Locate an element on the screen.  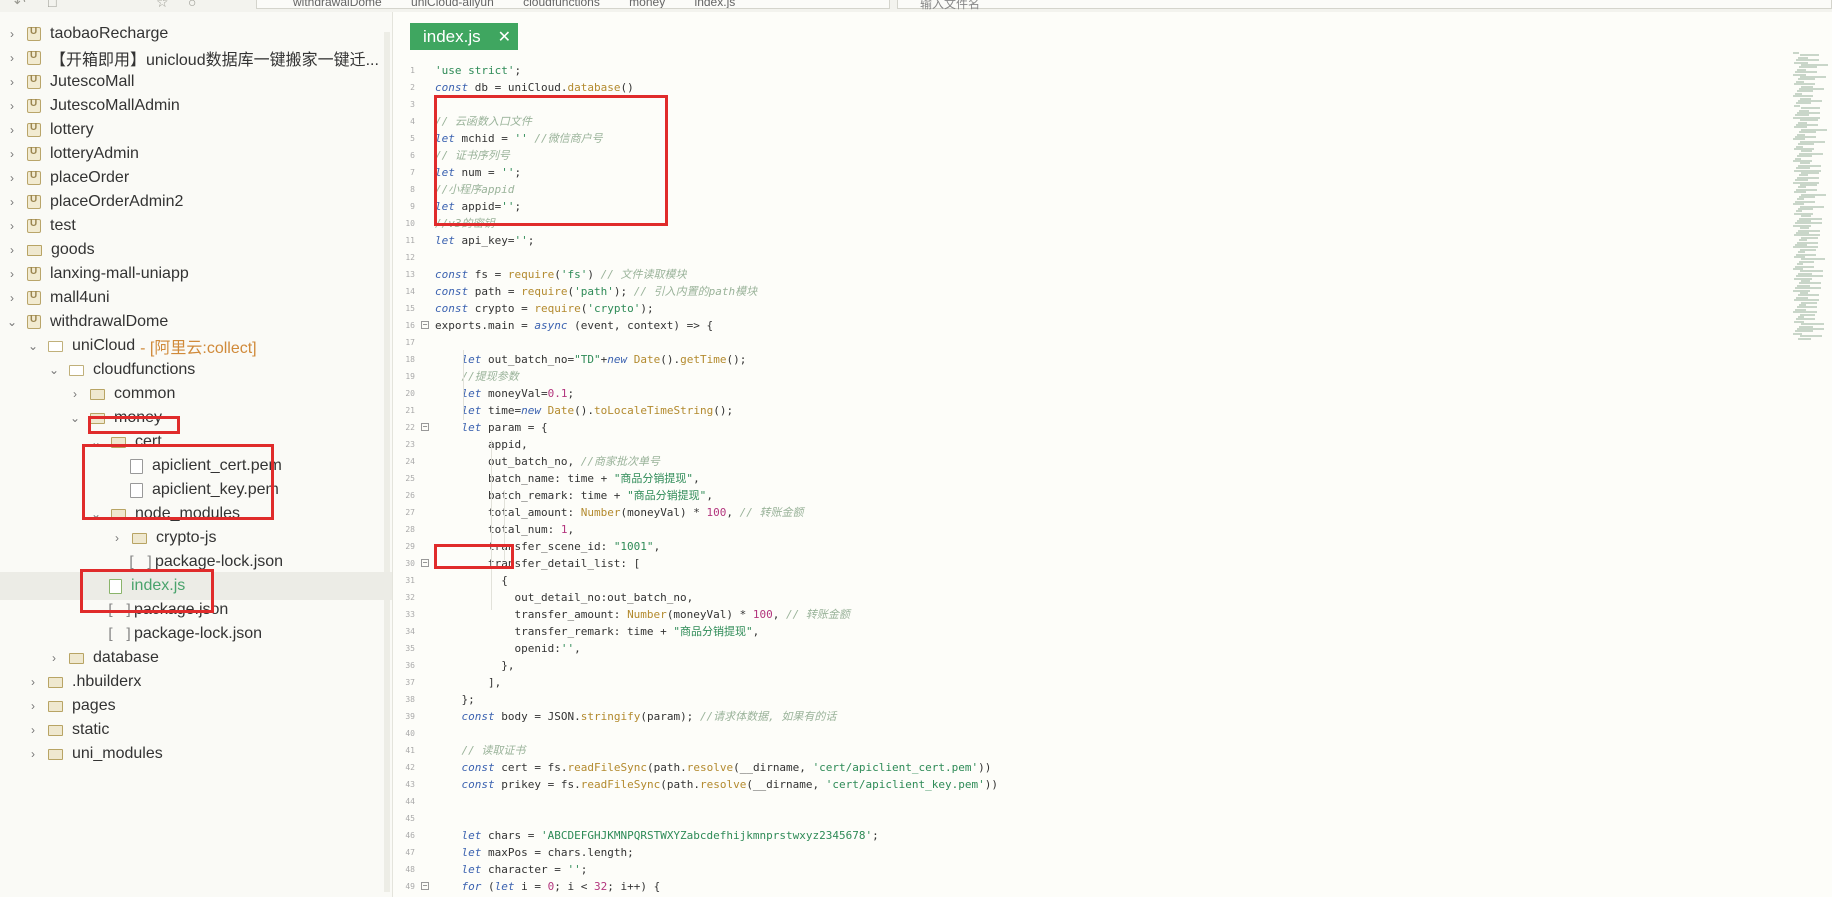
code-text: for (let i = 0; i < 32; i++) { is located at coordinates (561, 886).